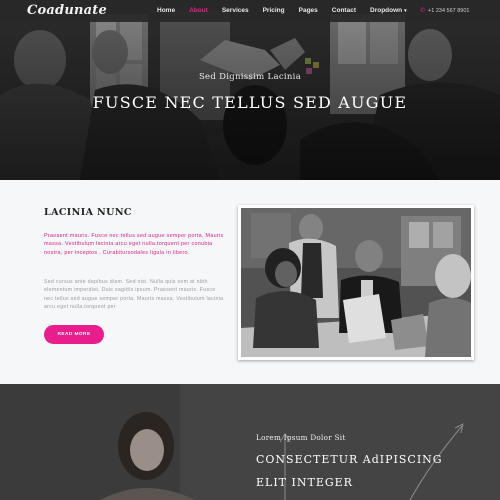 This screenshot has width=500, height=500. Describe the element at coordinates (250, 77) in the screenshot. I see `hero-subtitle: Sed Dignissim Lacinia` at that location.